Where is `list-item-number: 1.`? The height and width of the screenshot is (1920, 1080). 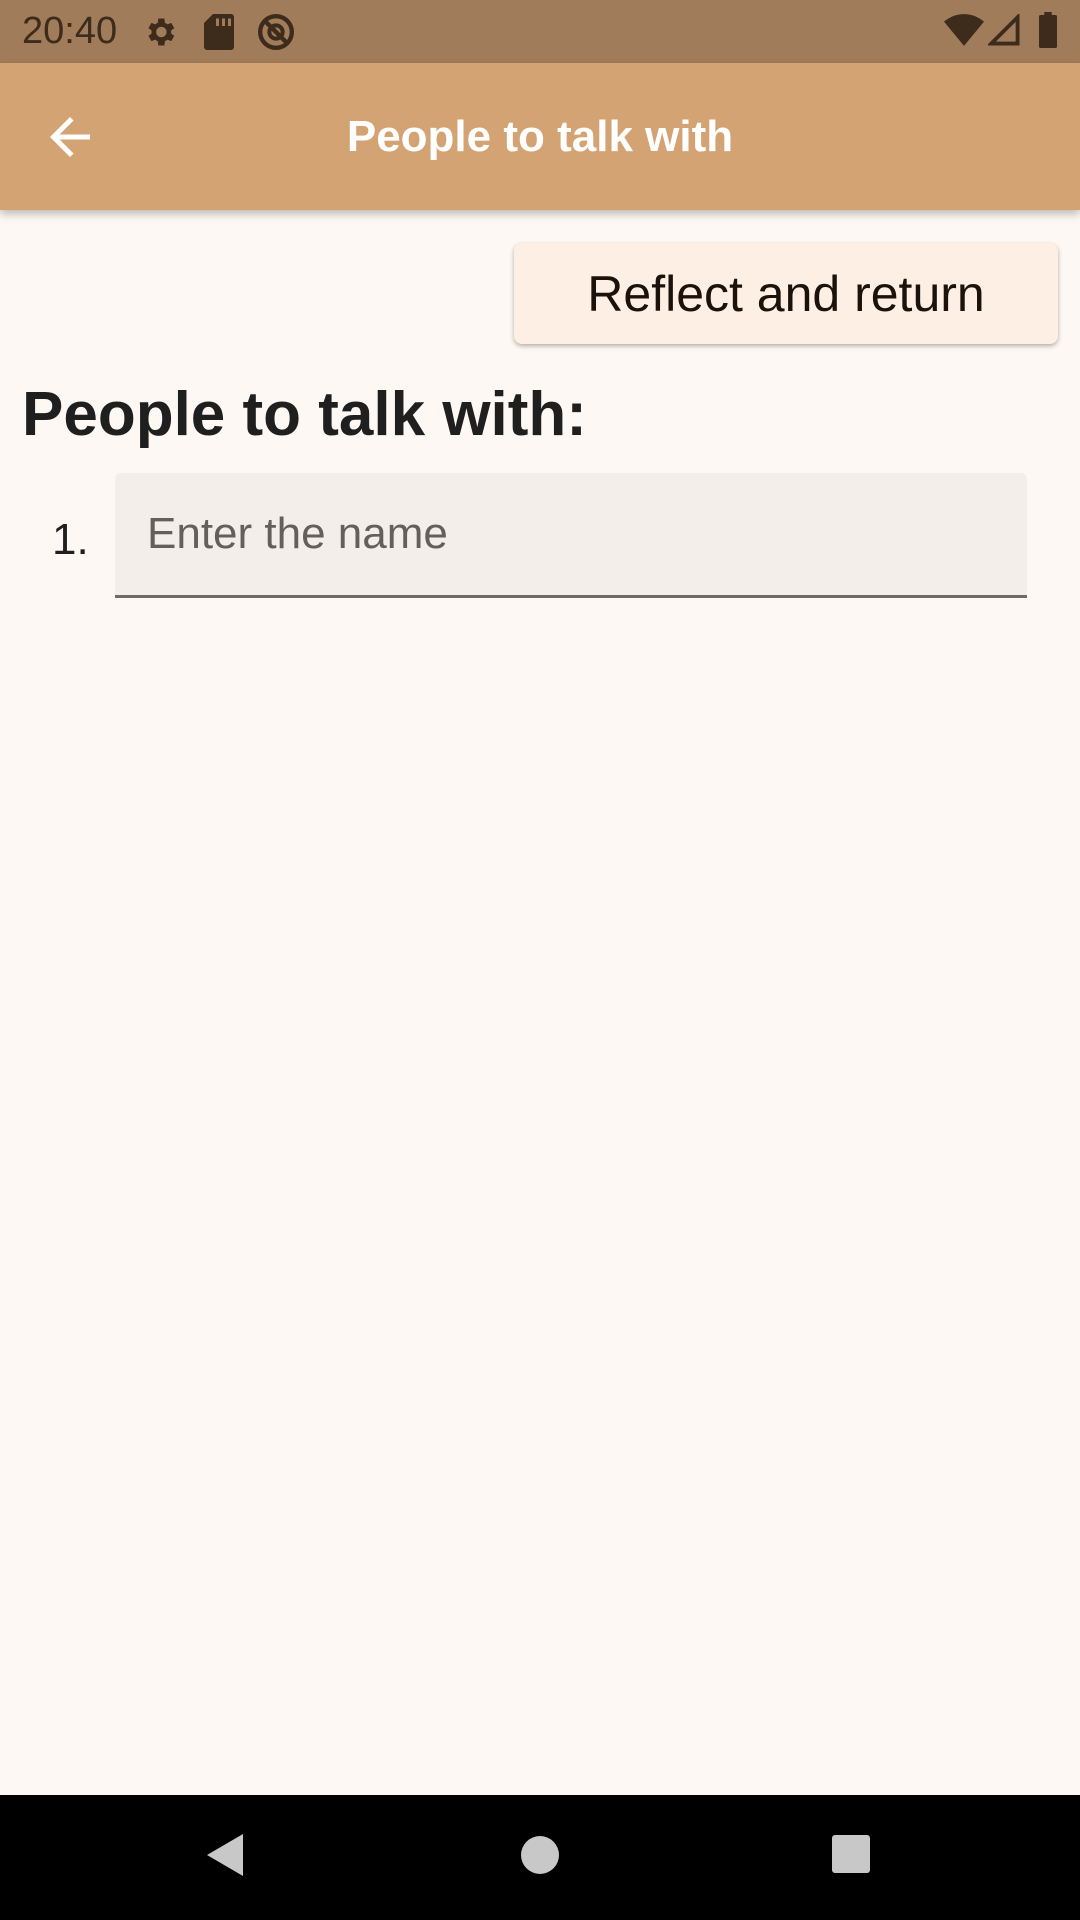 list-item-number: 1. is located at coordinates (70, 539).